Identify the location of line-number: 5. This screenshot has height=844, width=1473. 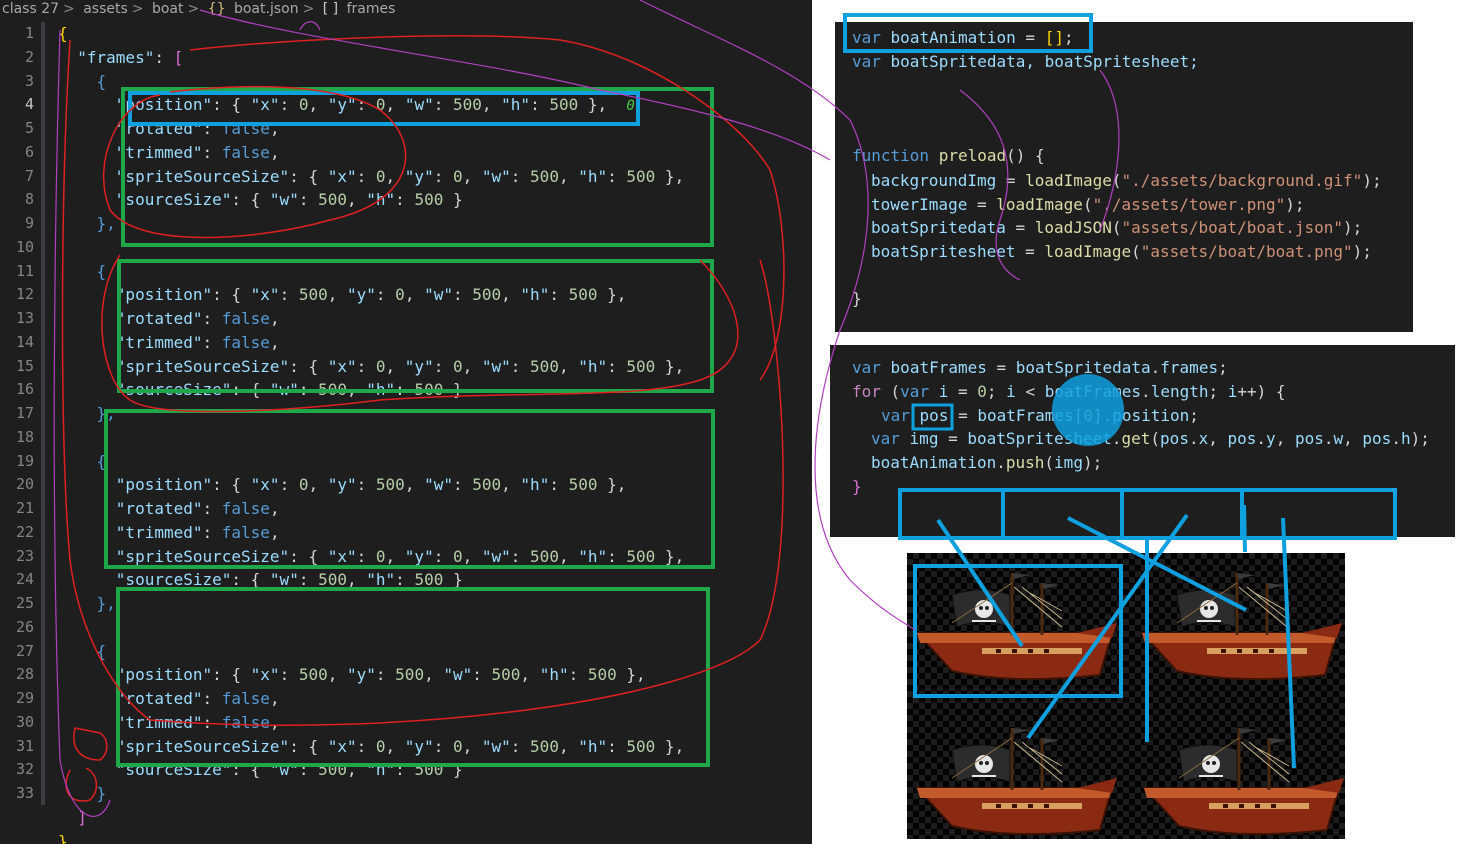
(29, 128).